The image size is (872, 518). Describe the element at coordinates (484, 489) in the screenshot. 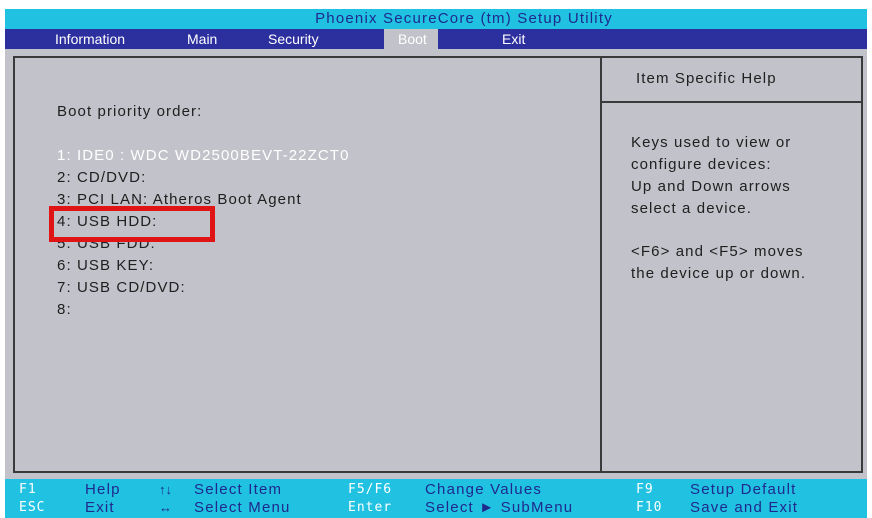

I see `label-change-values: Change Values` at that location.